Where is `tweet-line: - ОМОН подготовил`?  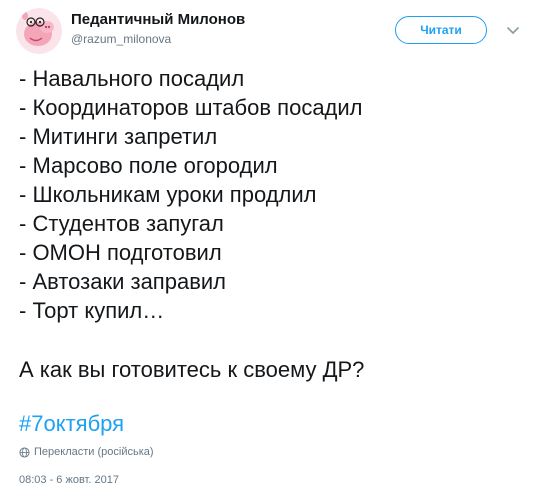
tweet-line: - ОМОН подготовил is located at coordinates (120, 252).